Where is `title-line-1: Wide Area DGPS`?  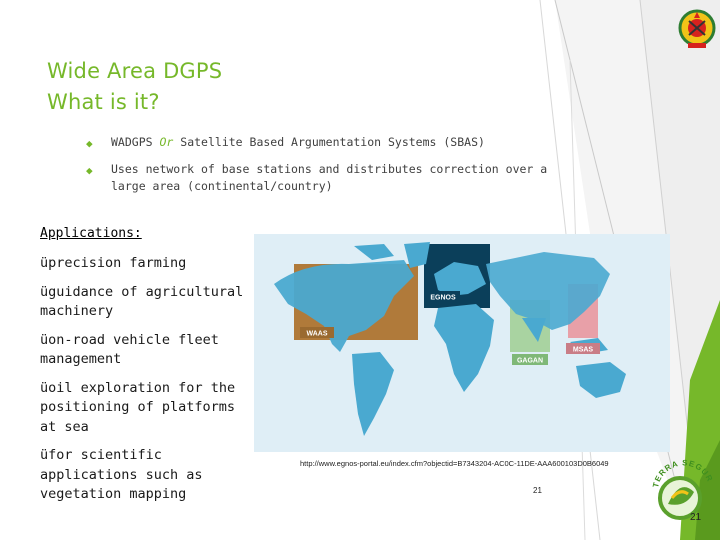 title-line-1: Wide Area DGPS is located at coordinates (135, 71).